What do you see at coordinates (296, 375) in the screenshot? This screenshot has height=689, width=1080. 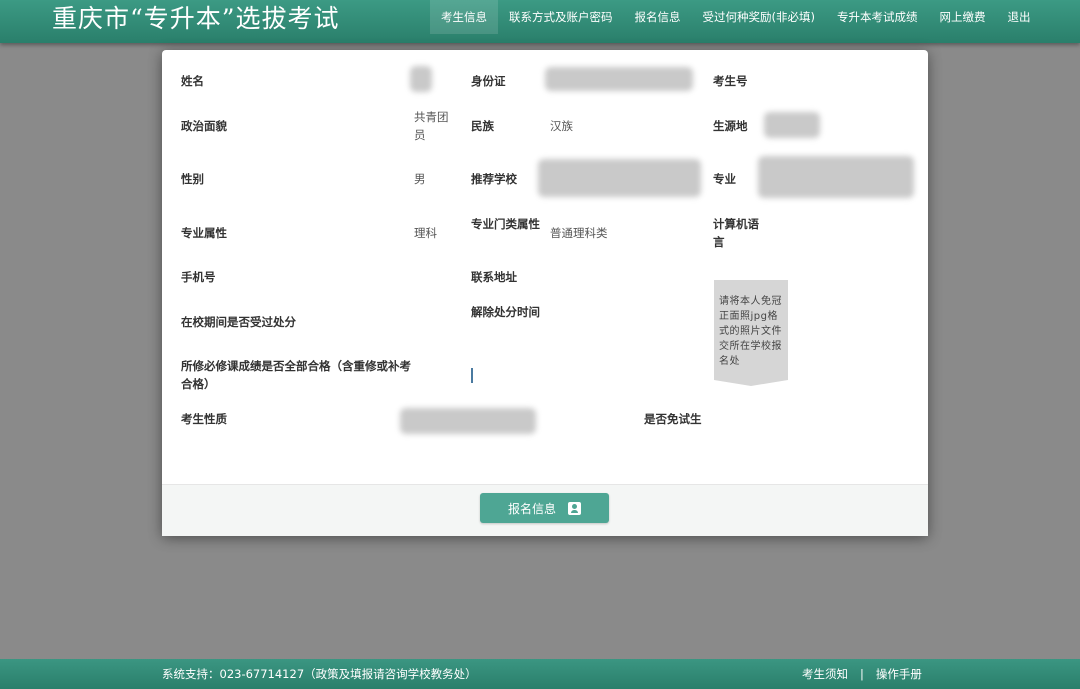 I see `required-courses-label: 所修必修课成绩是否全部合格（含重修或补考合格）` at bounding box center [296, 375].